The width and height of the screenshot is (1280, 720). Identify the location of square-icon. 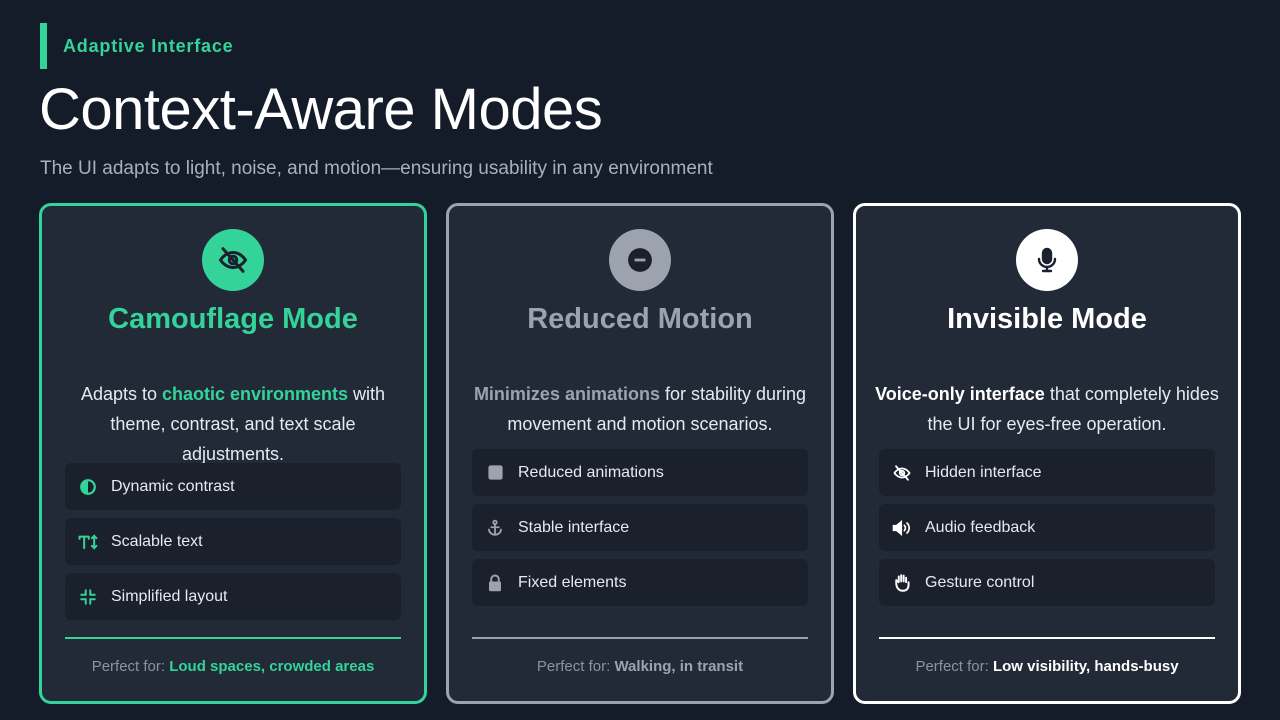
(495, 473).